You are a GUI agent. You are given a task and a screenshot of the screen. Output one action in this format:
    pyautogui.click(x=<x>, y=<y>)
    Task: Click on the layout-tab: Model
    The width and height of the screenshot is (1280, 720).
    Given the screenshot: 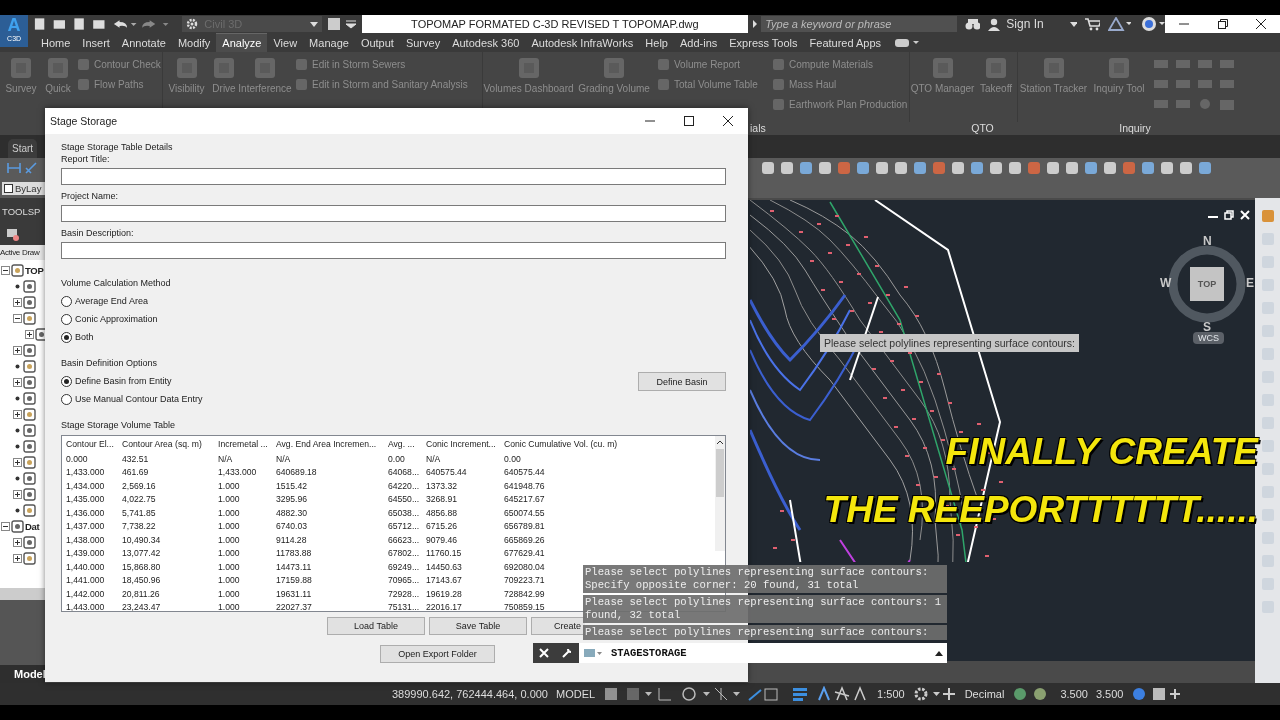 What is the action you would take?
    pyautogui.click(x=22, y=674)
    